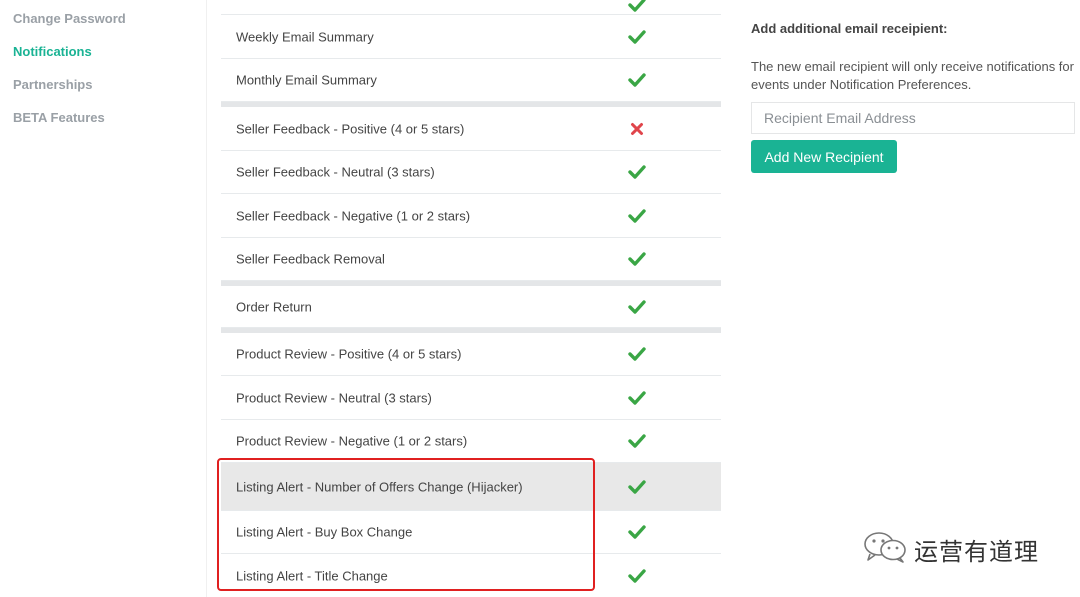 The image size is (1080, 597). Describe the element at coordinates (824, 156) in the screenshot. I see `add-new-recipient-button: Add New Recipient` at that location.